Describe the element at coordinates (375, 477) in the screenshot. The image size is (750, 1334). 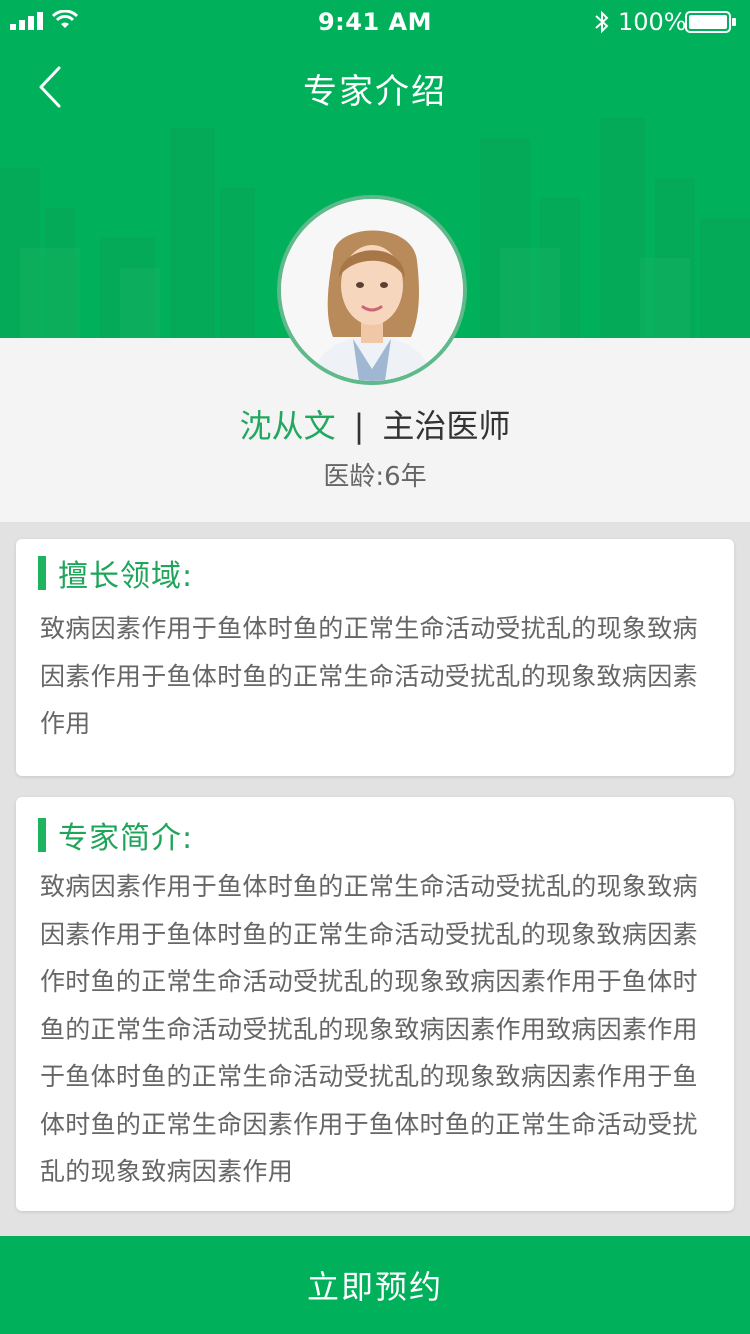
I see `doctor-experience: 医龄:6年` at that location.